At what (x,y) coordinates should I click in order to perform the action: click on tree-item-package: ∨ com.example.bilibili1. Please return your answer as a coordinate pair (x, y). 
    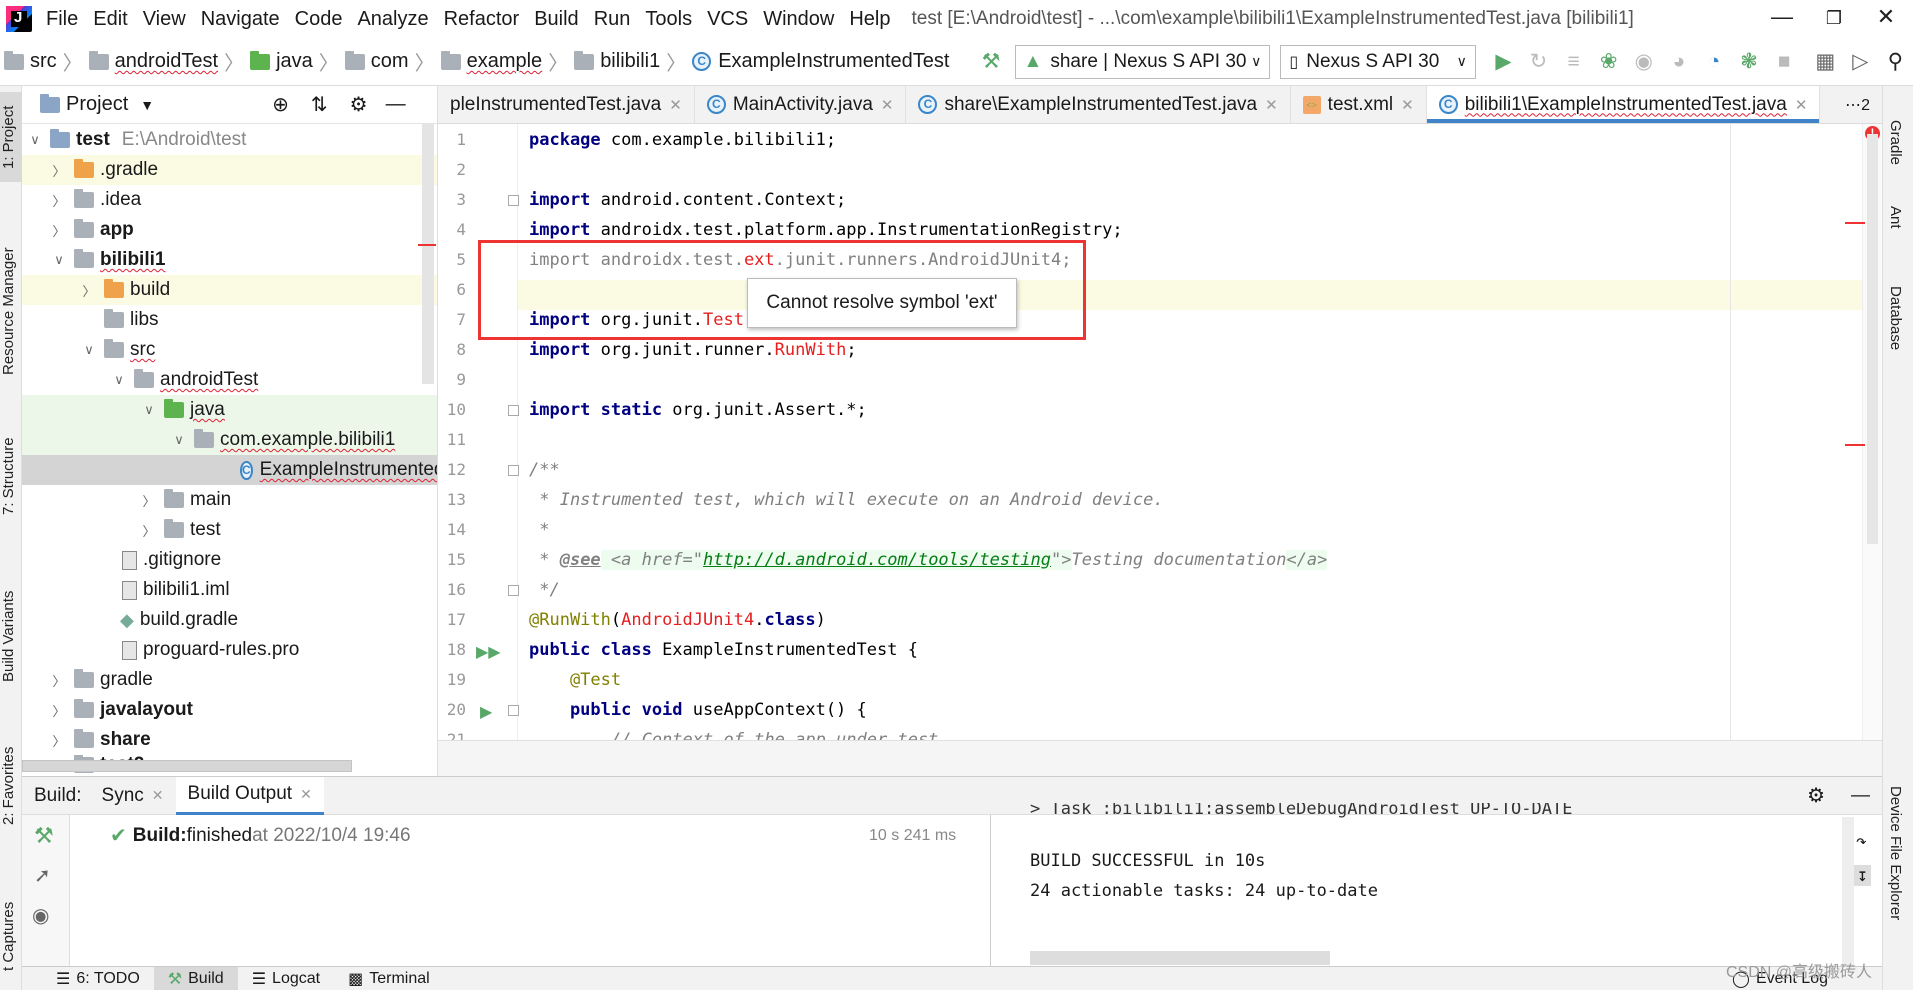
    Looking at the image, I should click on (229, 440).